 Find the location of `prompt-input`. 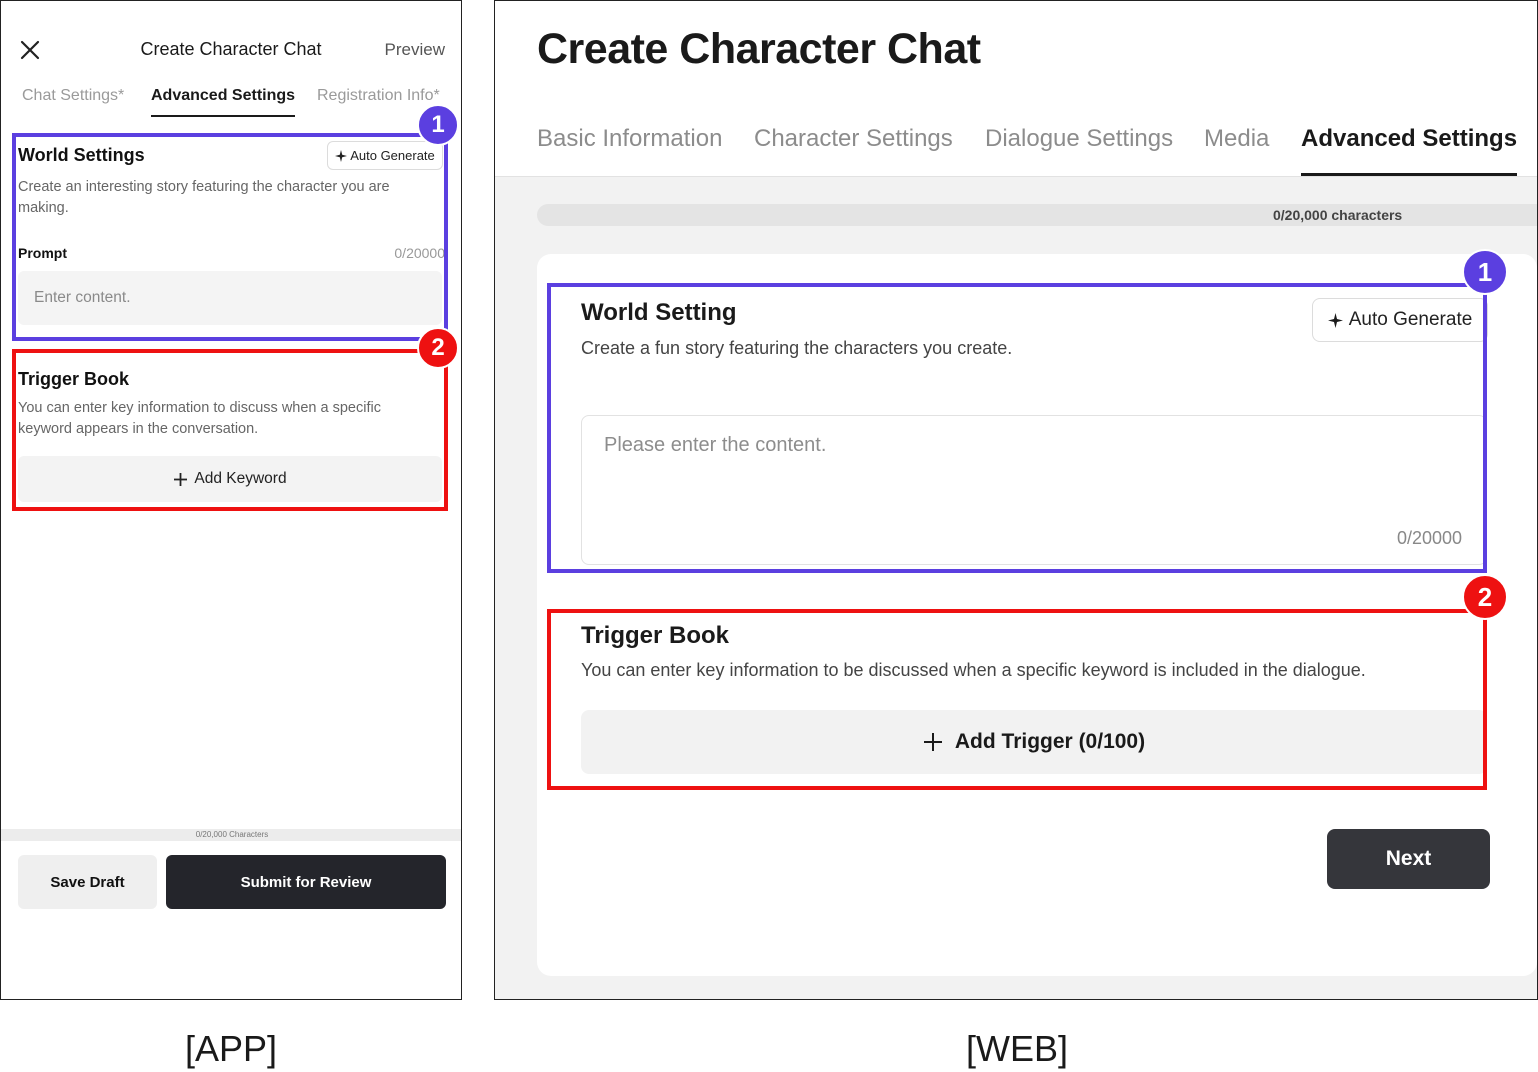

prompt-input is located at coordinates (230, 298).